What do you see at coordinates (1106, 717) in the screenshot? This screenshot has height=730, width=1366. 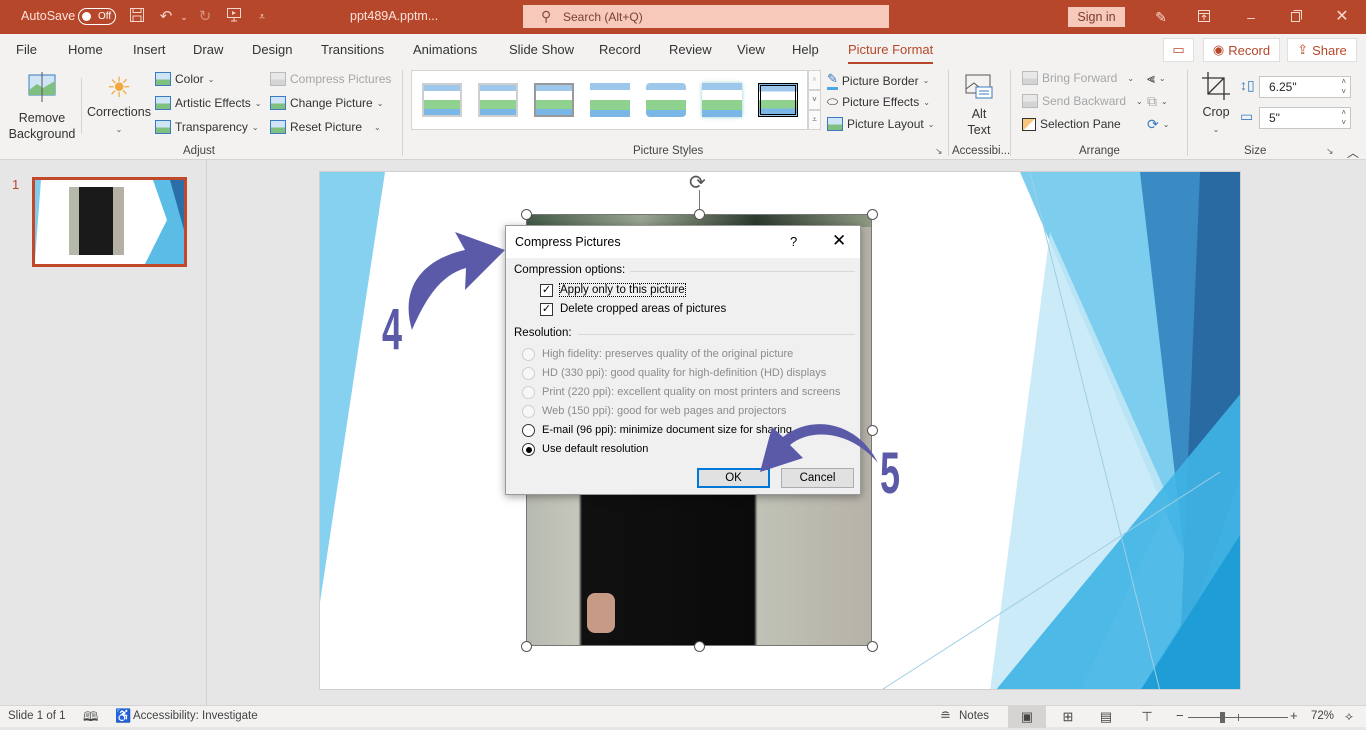 I see `reading-view-button: ▤` at bounding box center [1106, 717].